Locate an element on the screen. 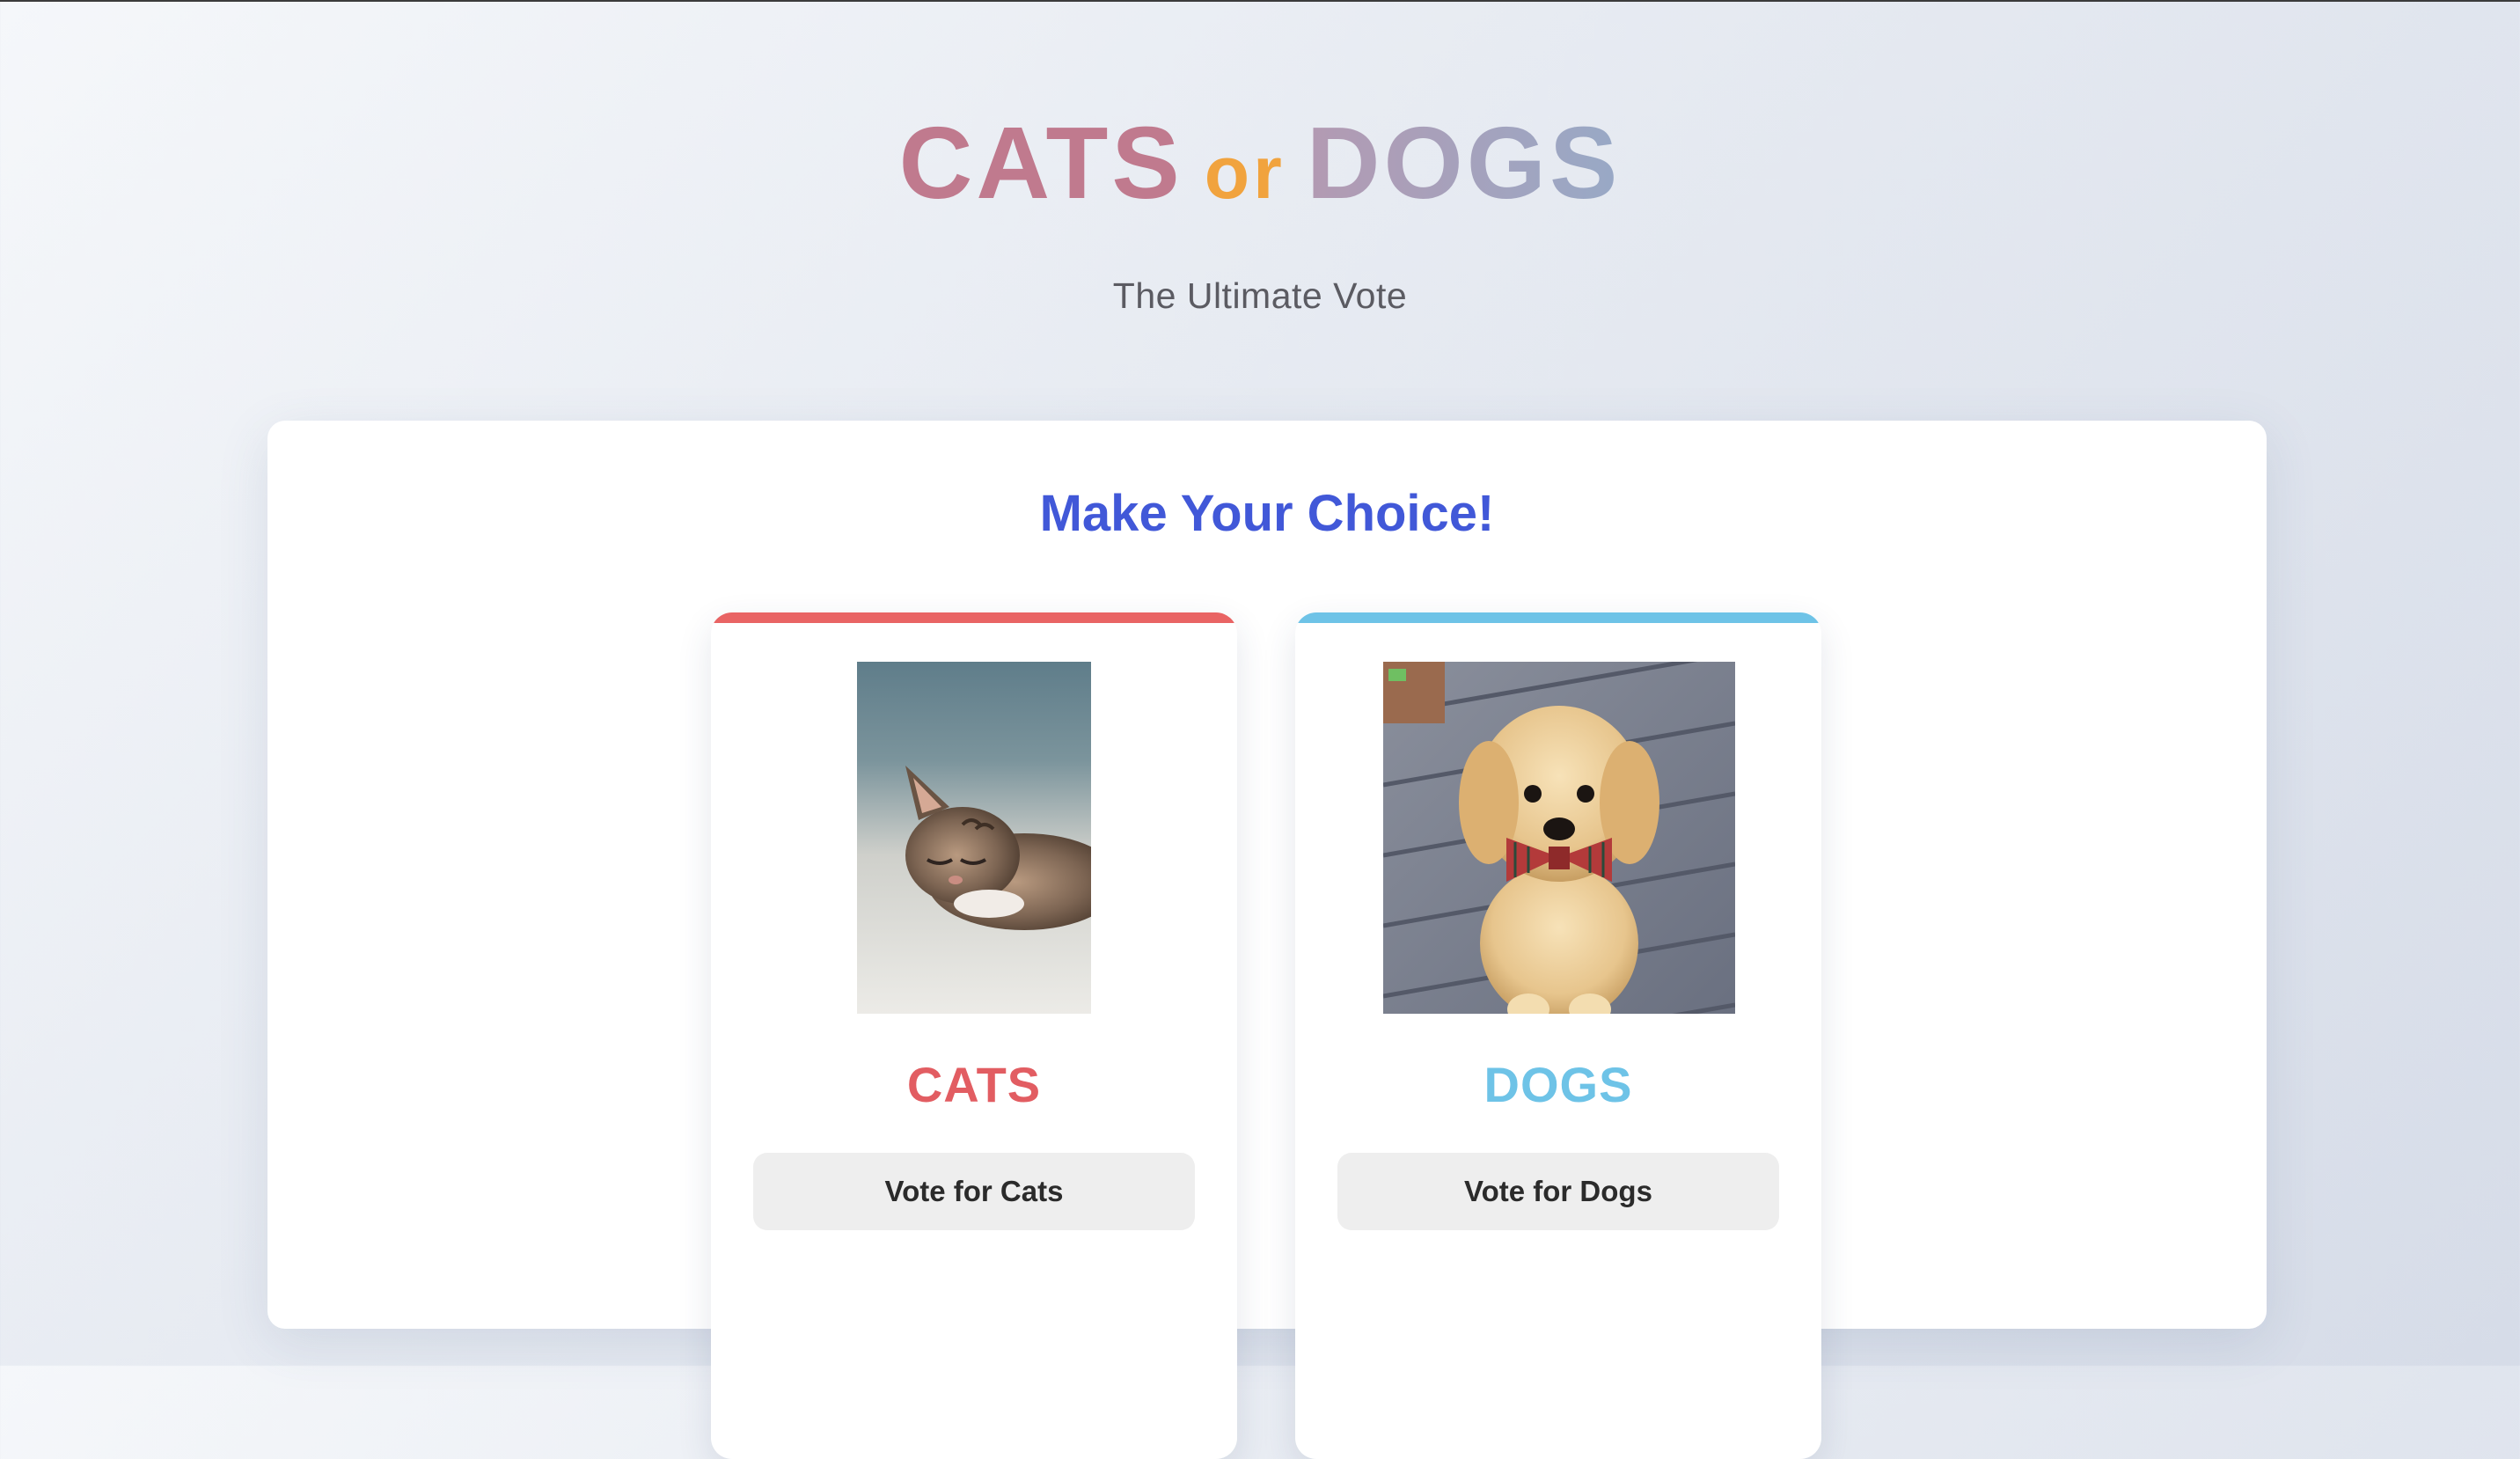 This screenshot has height=1459, width=2520. vote-cats-button: Vote for Cats is located at coordinates (974, 1191).